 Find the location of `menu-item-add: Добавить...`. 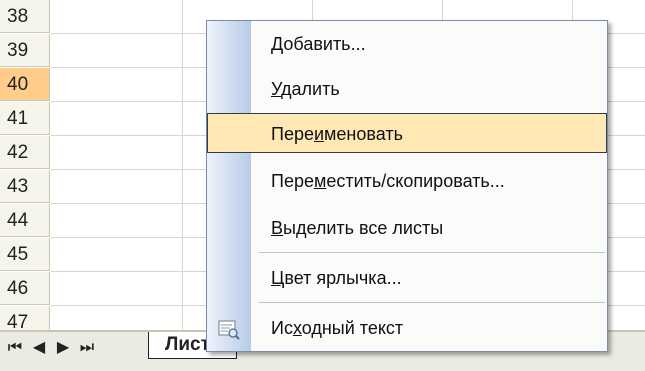

menu-item-add: Добавить... is located at coordinates (407, 44).